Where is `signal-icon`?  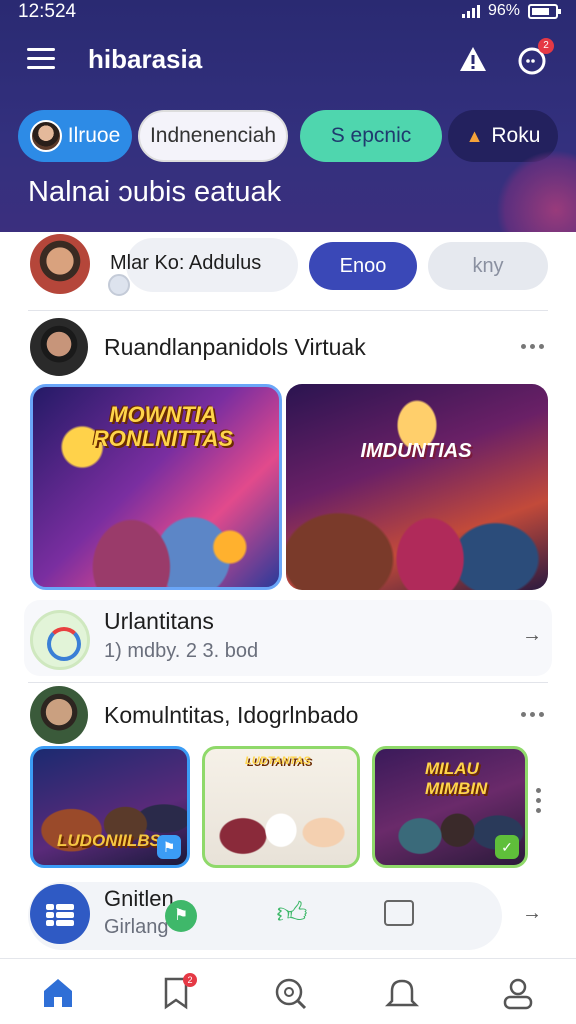
signal-icon is located at coordinates (470, 11).